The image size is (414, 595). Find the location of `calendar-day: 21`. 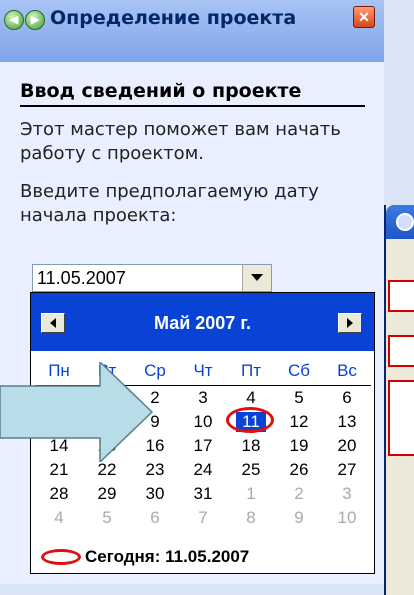

calendar-day: 21 is located at coordinates (59, 470).